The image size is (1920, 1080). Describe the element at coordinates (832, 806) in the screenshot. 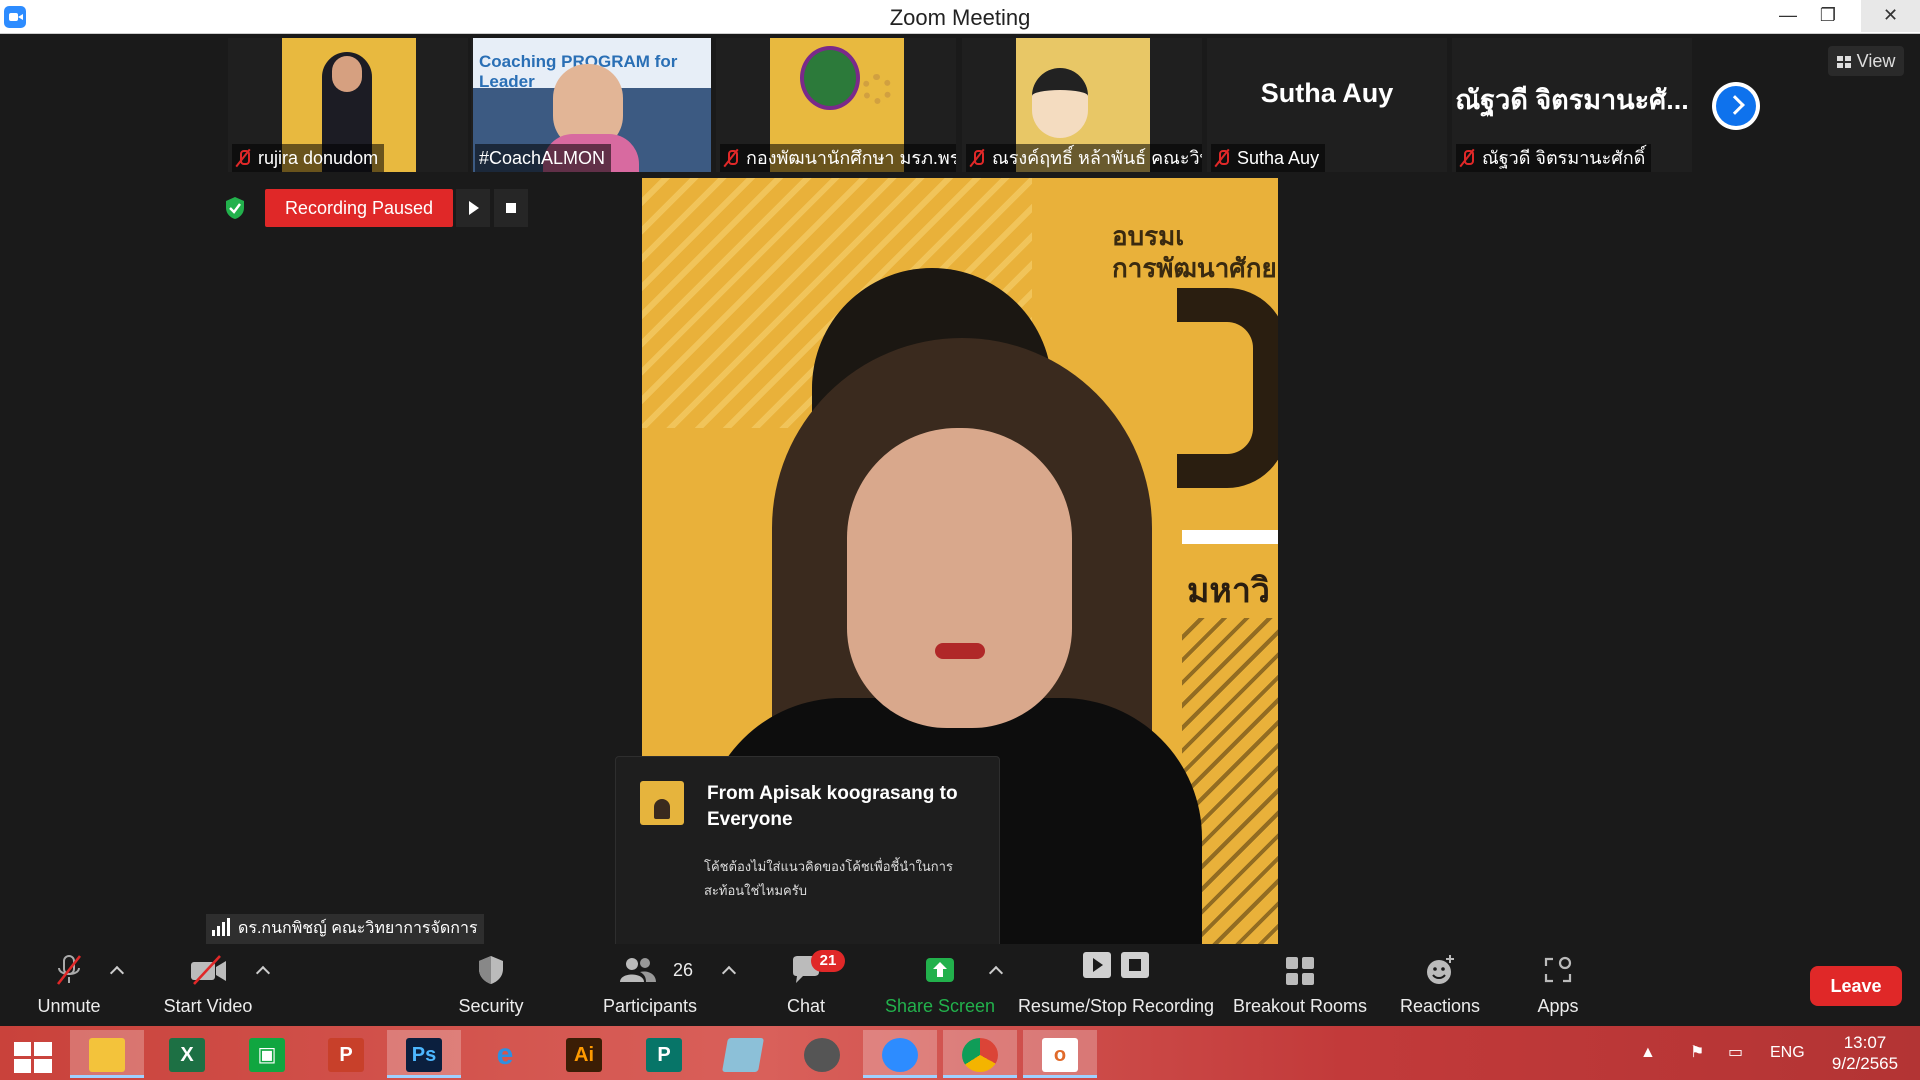

I see `chat-sender: From Apisak koograsang to Everyone` at that location.